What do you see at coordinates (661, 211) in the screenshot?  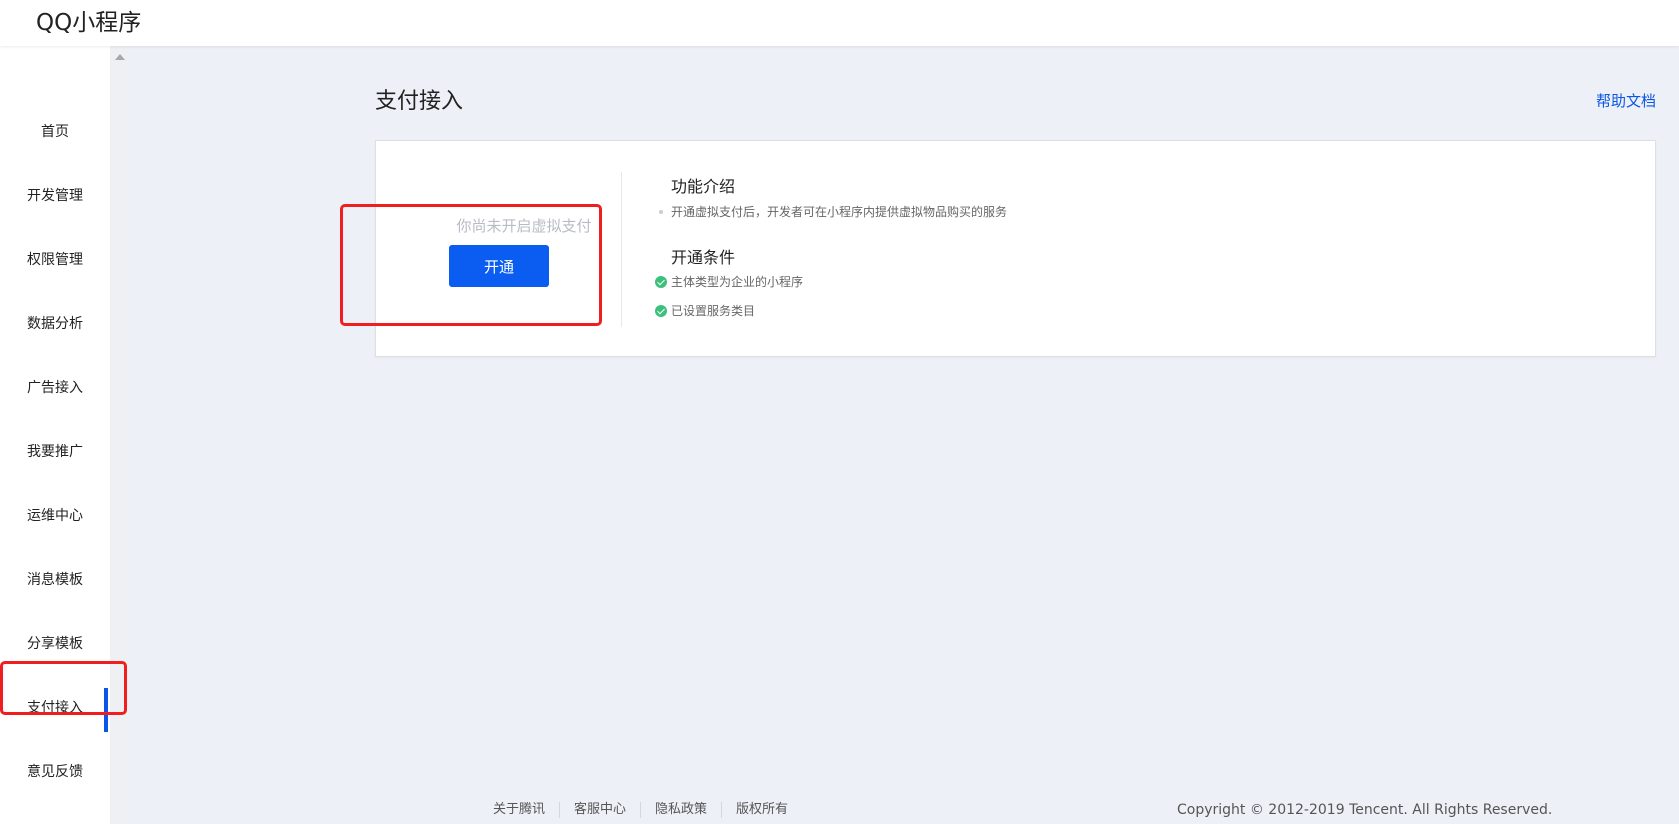 I see `bullet-dot-icon` at bounding box center [661, 211].